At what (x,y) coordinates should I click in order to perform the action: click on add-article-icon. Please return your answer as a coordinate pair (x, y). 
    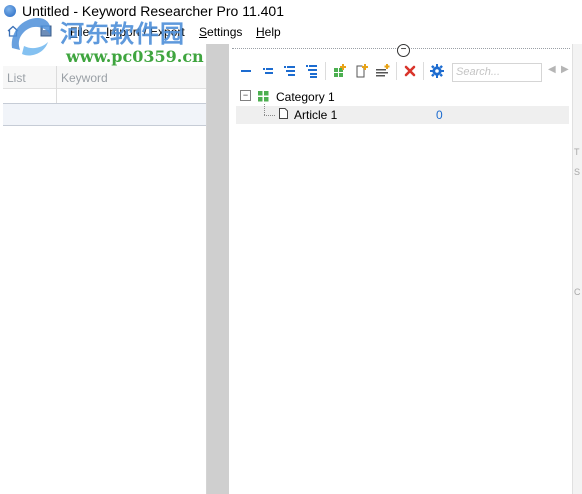
    Looking at the image, I should click on (362, 71).